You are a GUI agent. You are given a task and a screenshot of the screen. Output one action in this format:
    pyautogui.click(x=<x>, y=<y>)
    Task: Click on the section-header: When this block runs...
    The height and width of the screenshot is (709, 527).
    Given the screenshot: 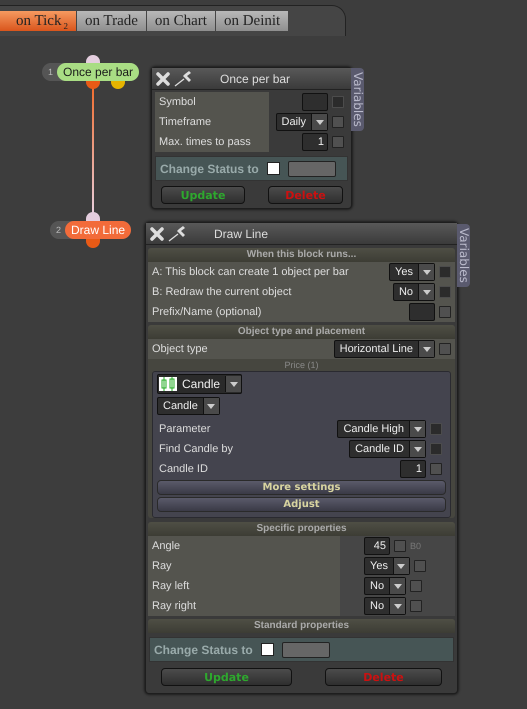 What is the action you would take?
    pyautogui.click(x=301, y=255)
    